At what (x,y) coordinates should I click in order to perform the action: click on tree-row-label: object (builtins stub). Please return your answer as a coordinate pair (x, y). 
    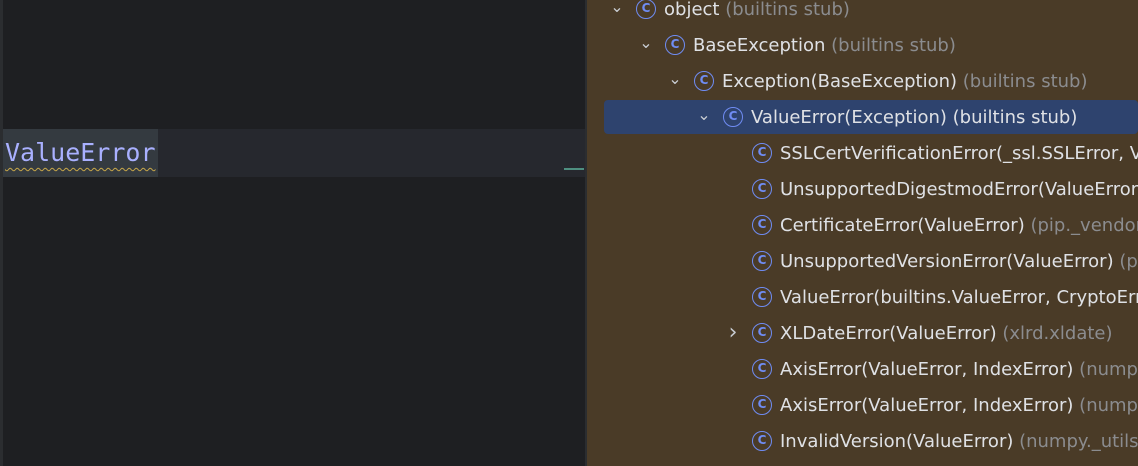
    Looking at the image, I should click on (757, 14).